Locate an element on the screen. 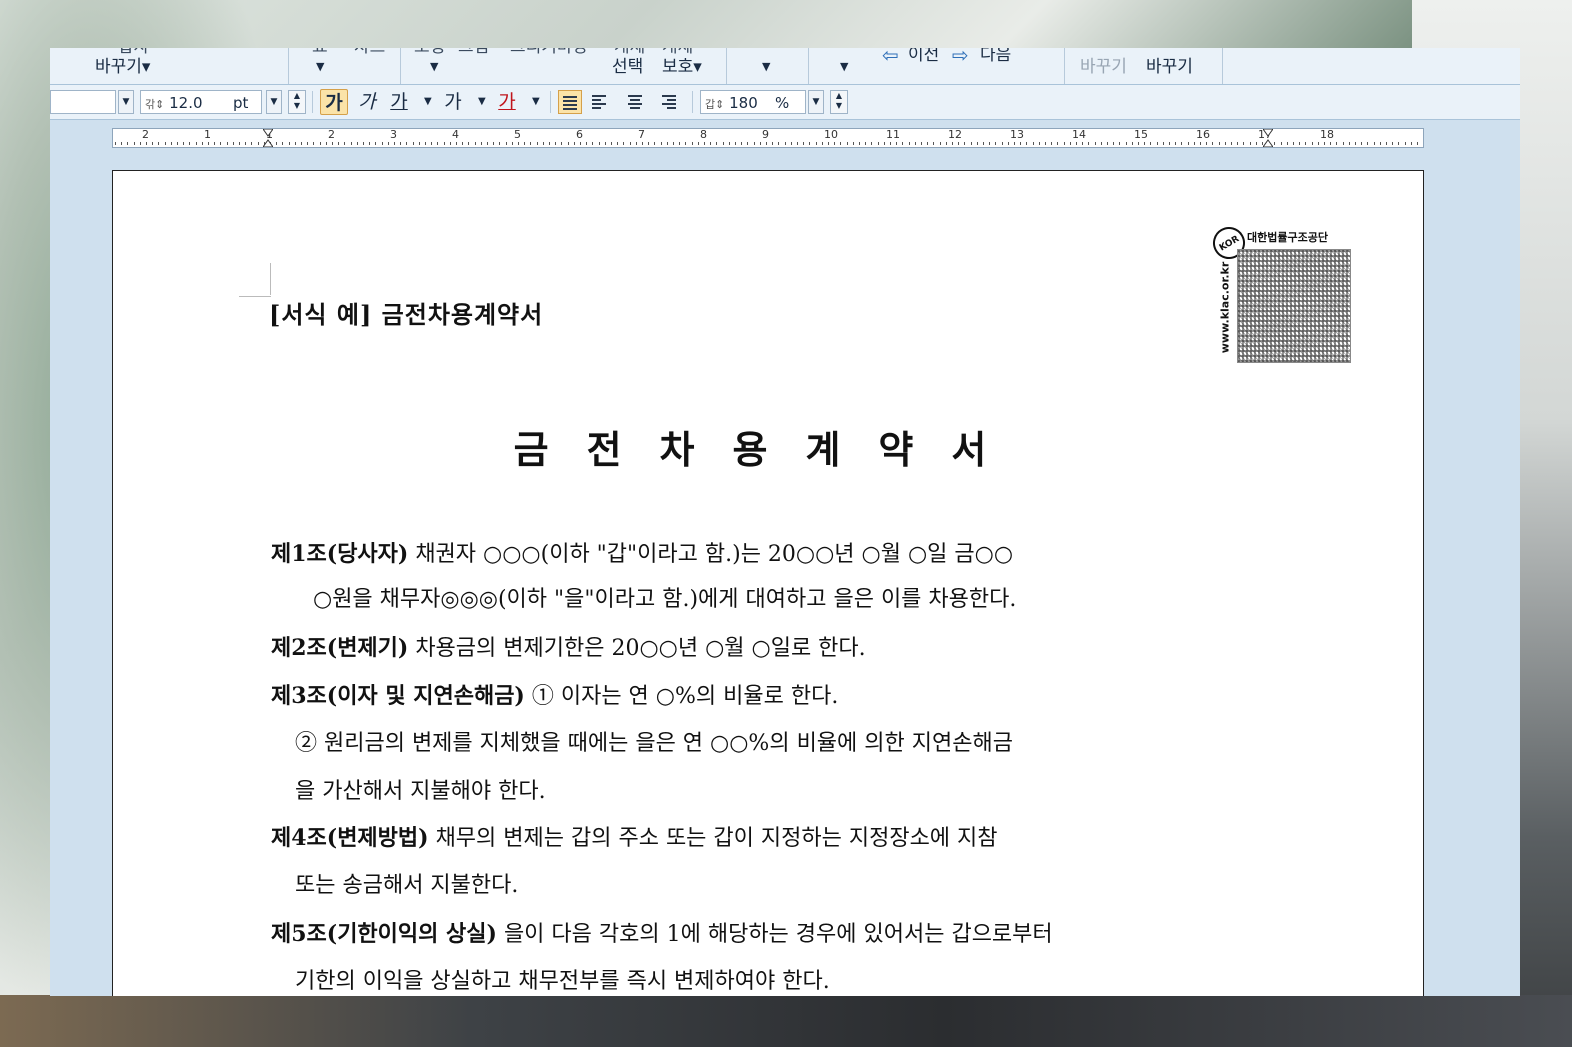 The width and height of the screenshot is (1572, 1047). font-size-field: 갂⇕ 12.0 pt is located at coordinates (201, 102).